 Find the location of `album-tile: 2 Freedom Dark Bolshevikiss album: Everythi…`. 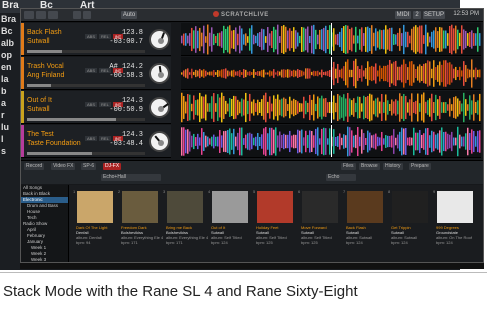

album-tile: 2 Freedom Dark Bolshevikiss album: Everythi… is located at coordinates (140, 224).